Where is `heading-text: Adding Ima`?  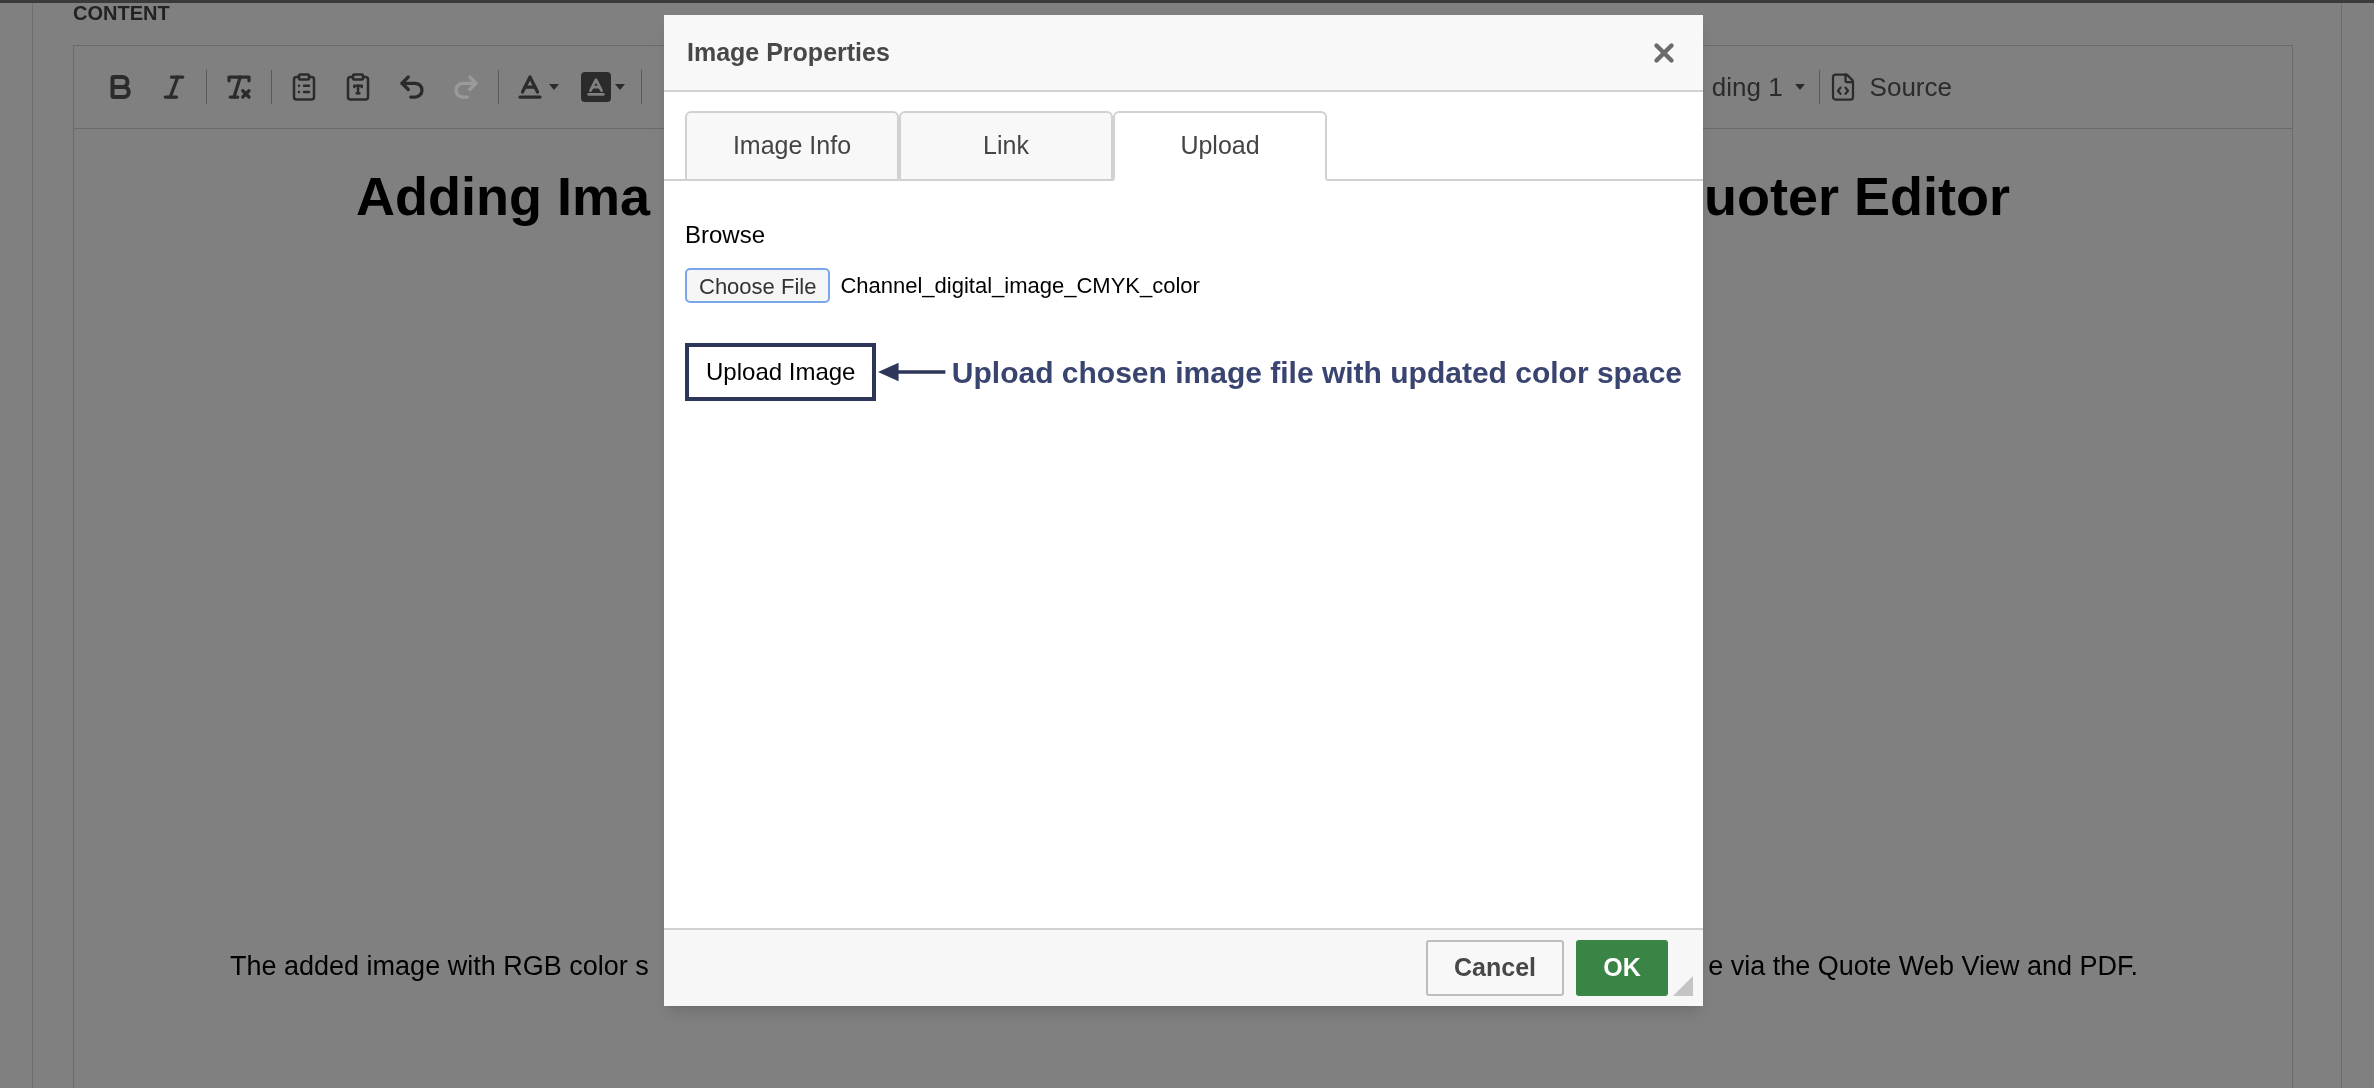 heading-text: Adding Ima is located at coordinates (503, 196).